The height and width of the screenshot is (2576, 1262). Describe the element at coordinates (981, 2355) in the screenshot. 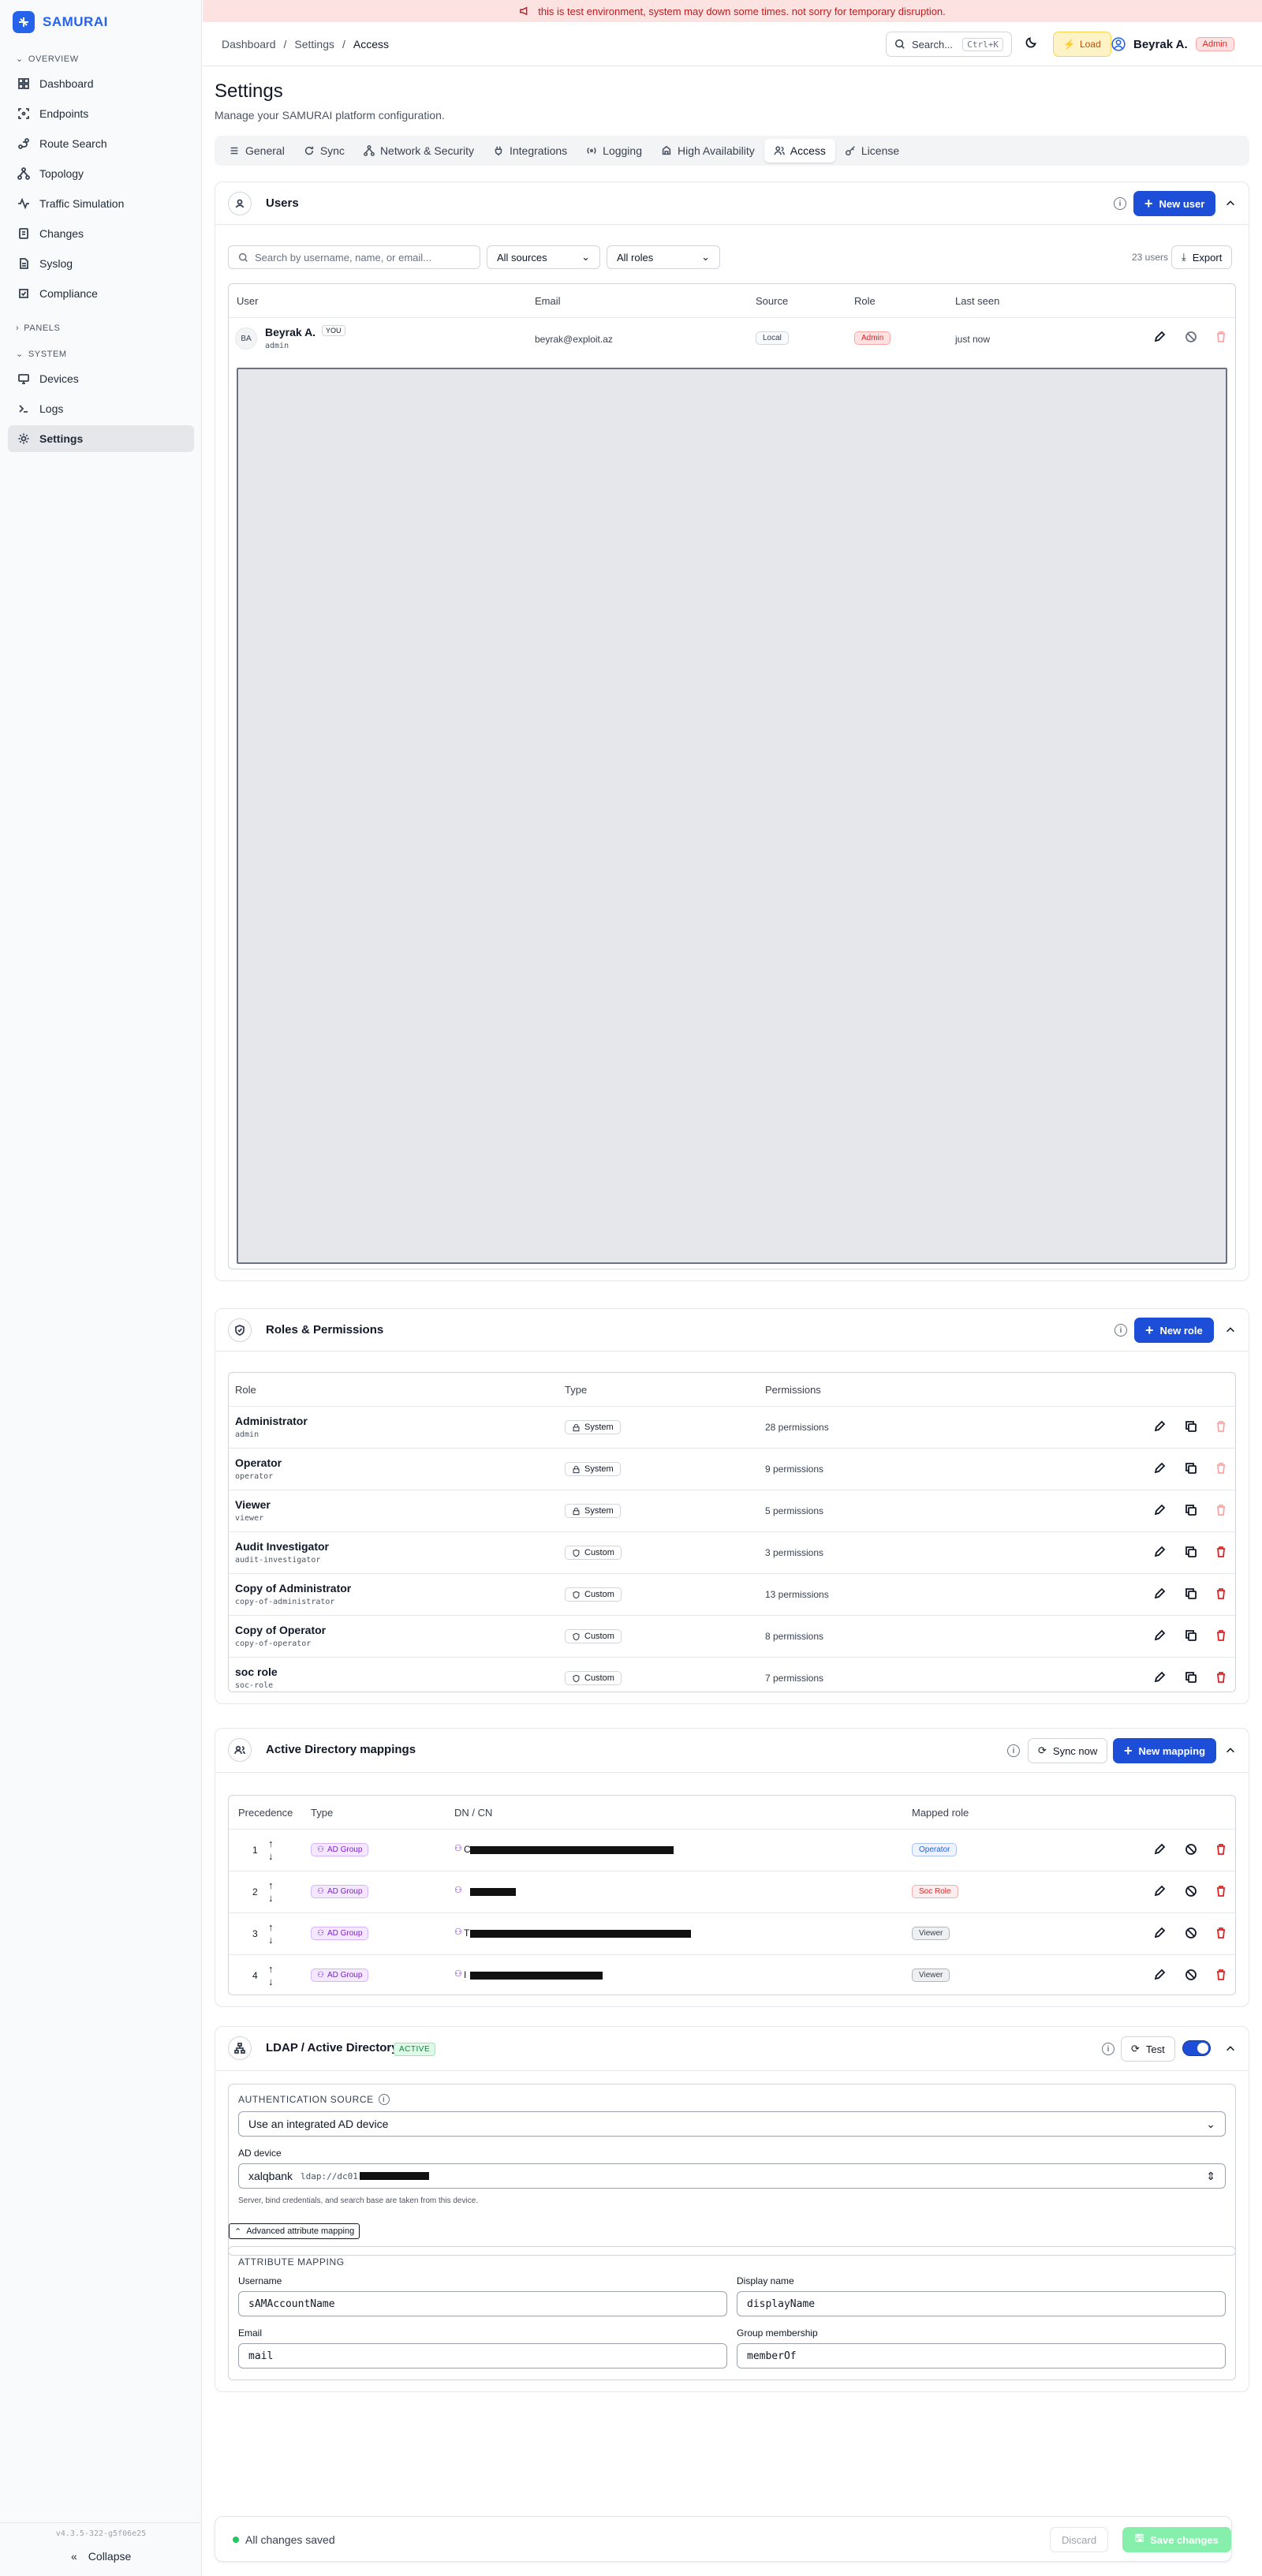

I see `group-membership-attr-input: memberOf` at that location.